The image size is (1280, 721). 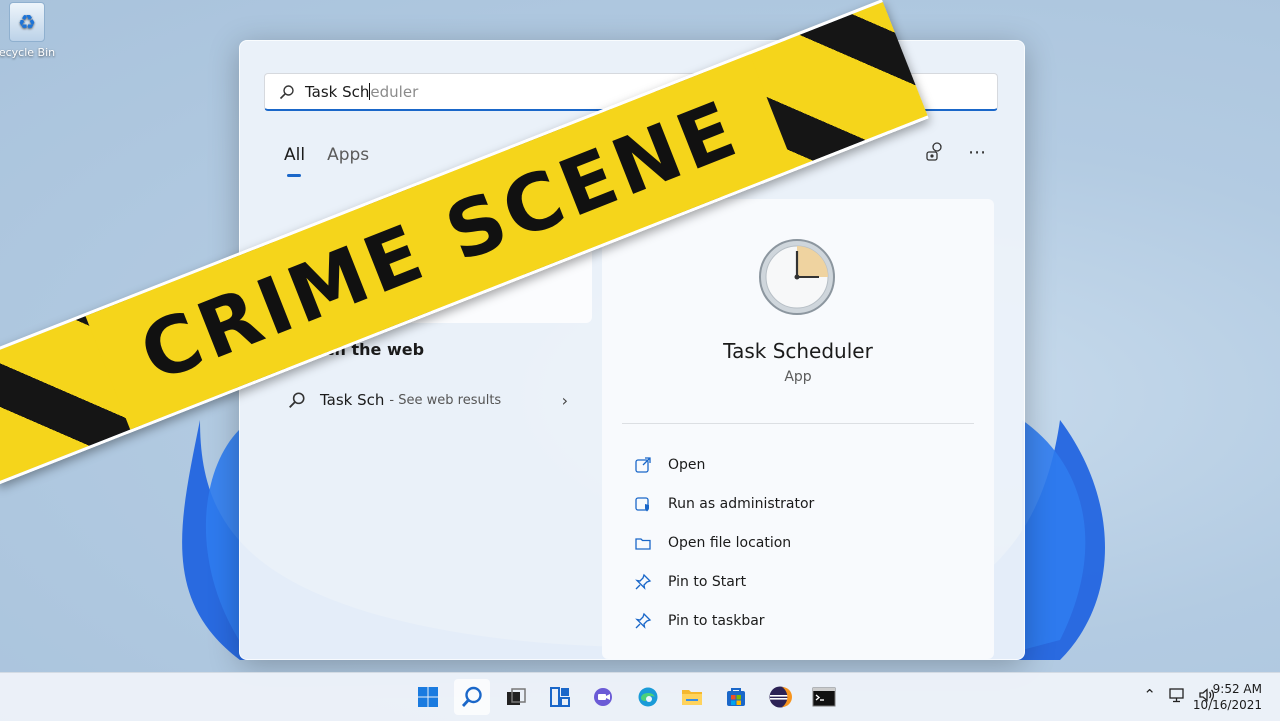 I want to click on web-result-row: Task Sch - See web results ›, so click(x=426, y=400).